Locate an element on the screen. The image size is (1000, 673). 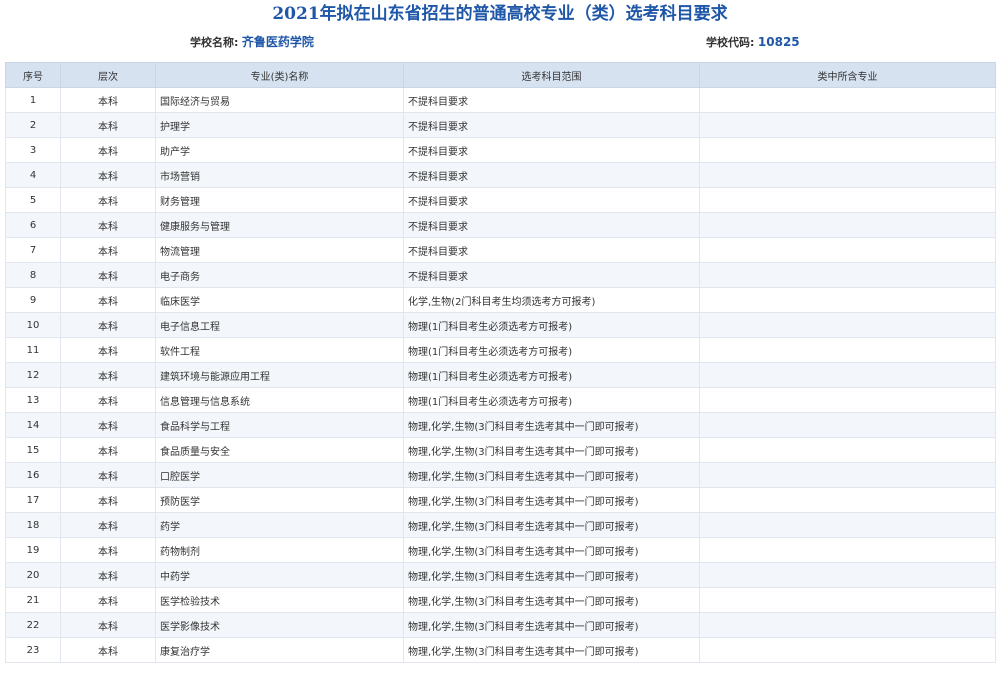
cell-major: 药物制剂 is located at coordinates (279, 550).